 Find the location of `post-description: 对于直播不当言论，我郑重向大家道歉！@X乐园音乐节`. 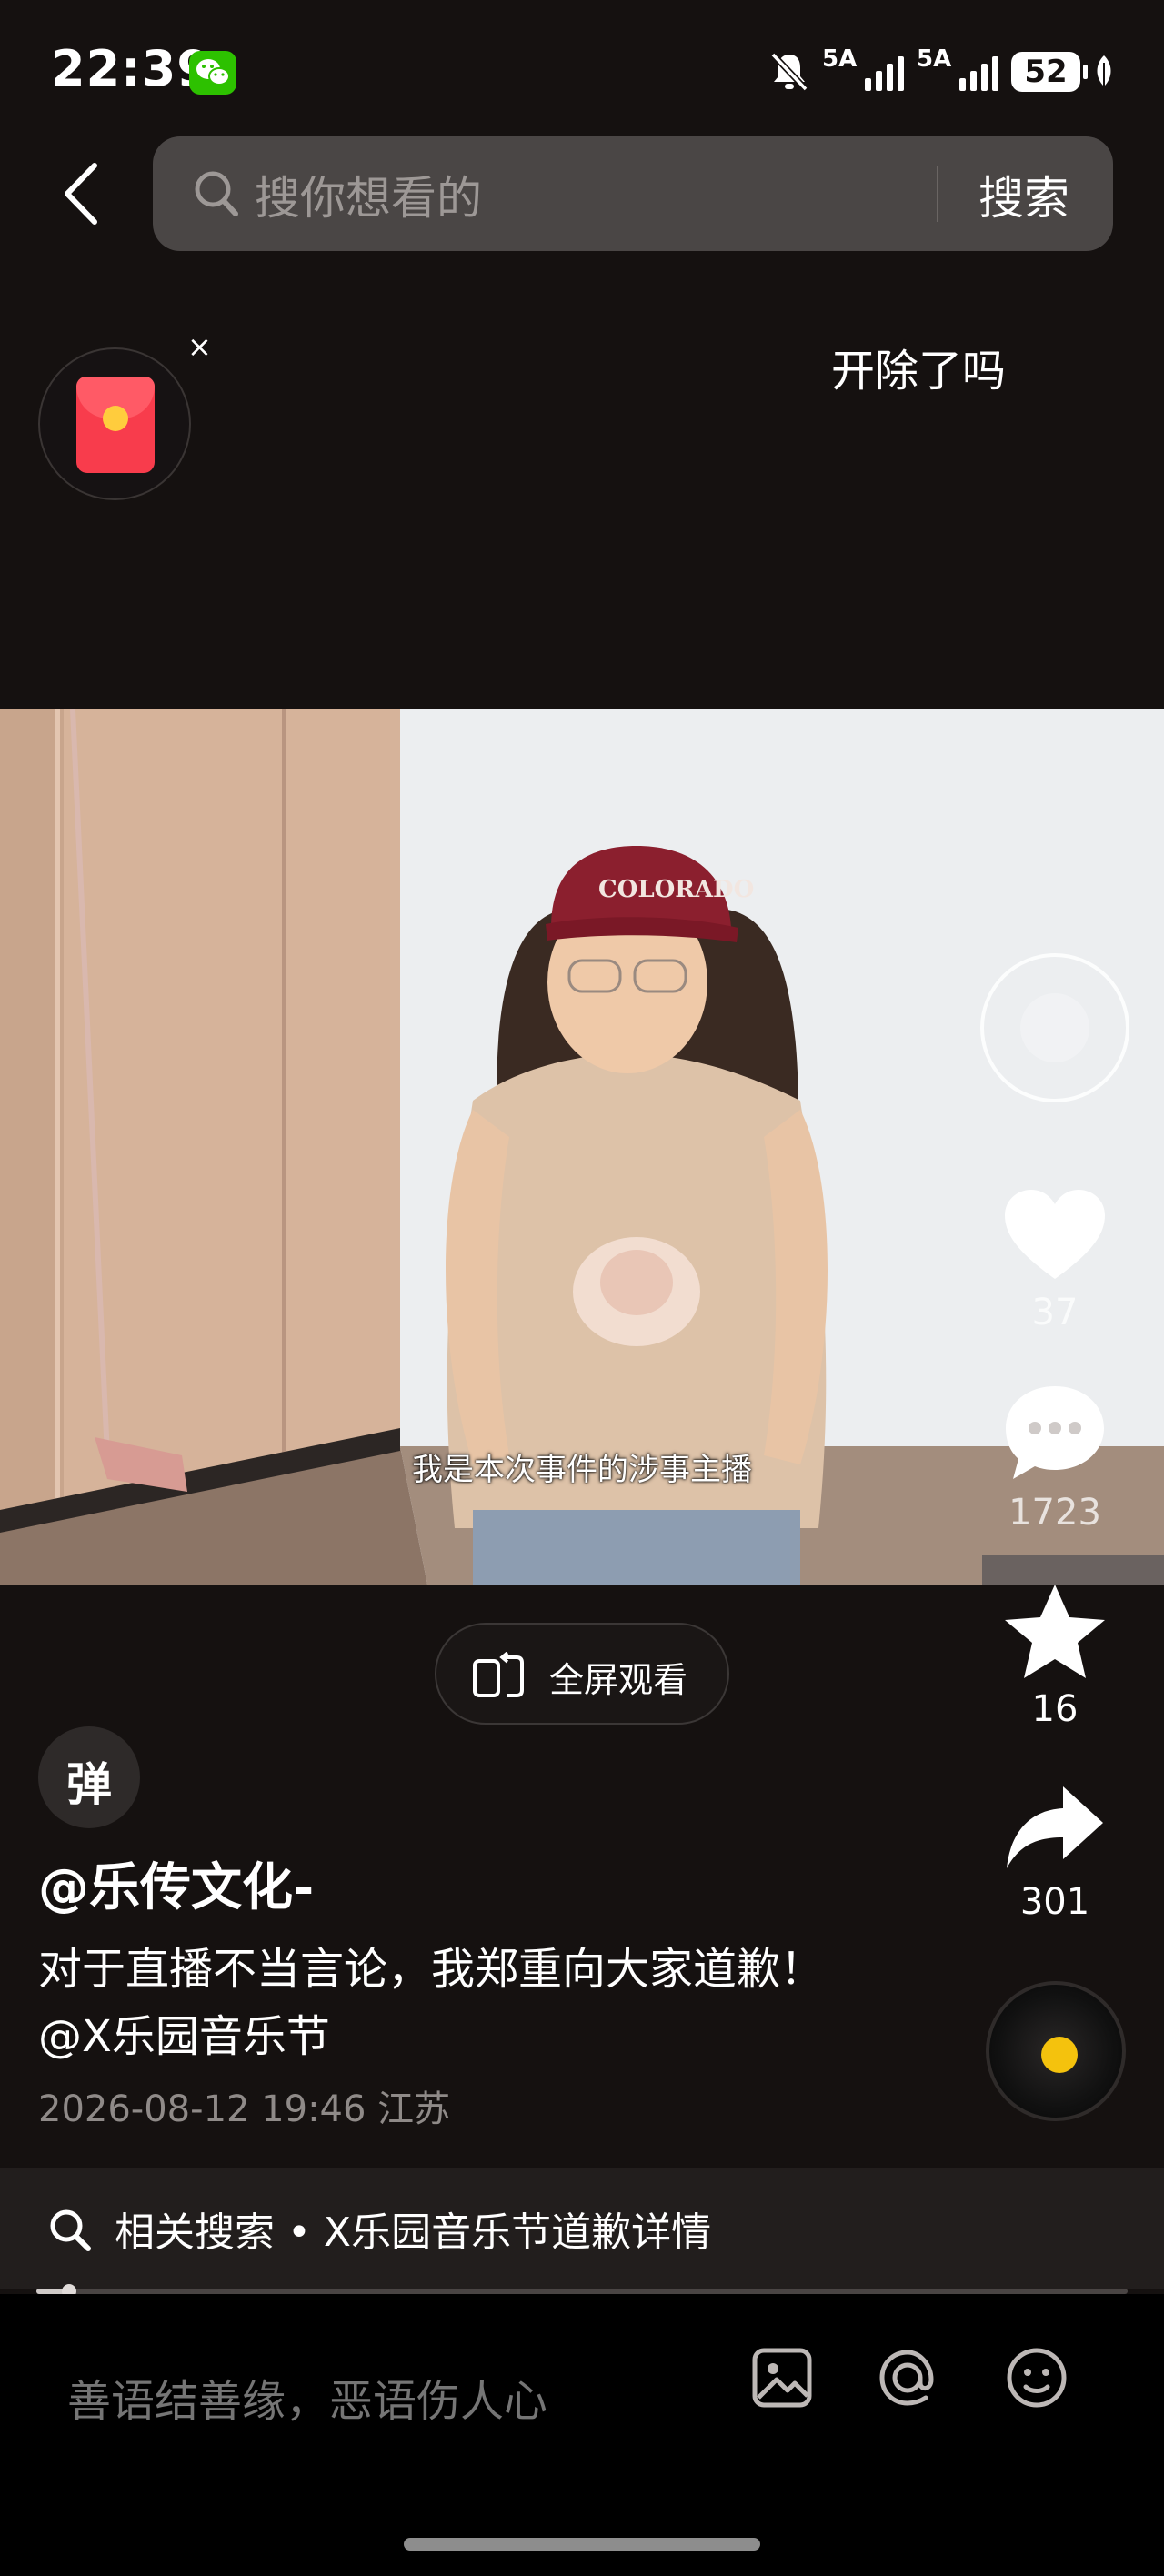

post-description: 对于直播不当言论，我郑重向大家道歉！@X乐园音乐节 is located at coordinates (432, 2003).